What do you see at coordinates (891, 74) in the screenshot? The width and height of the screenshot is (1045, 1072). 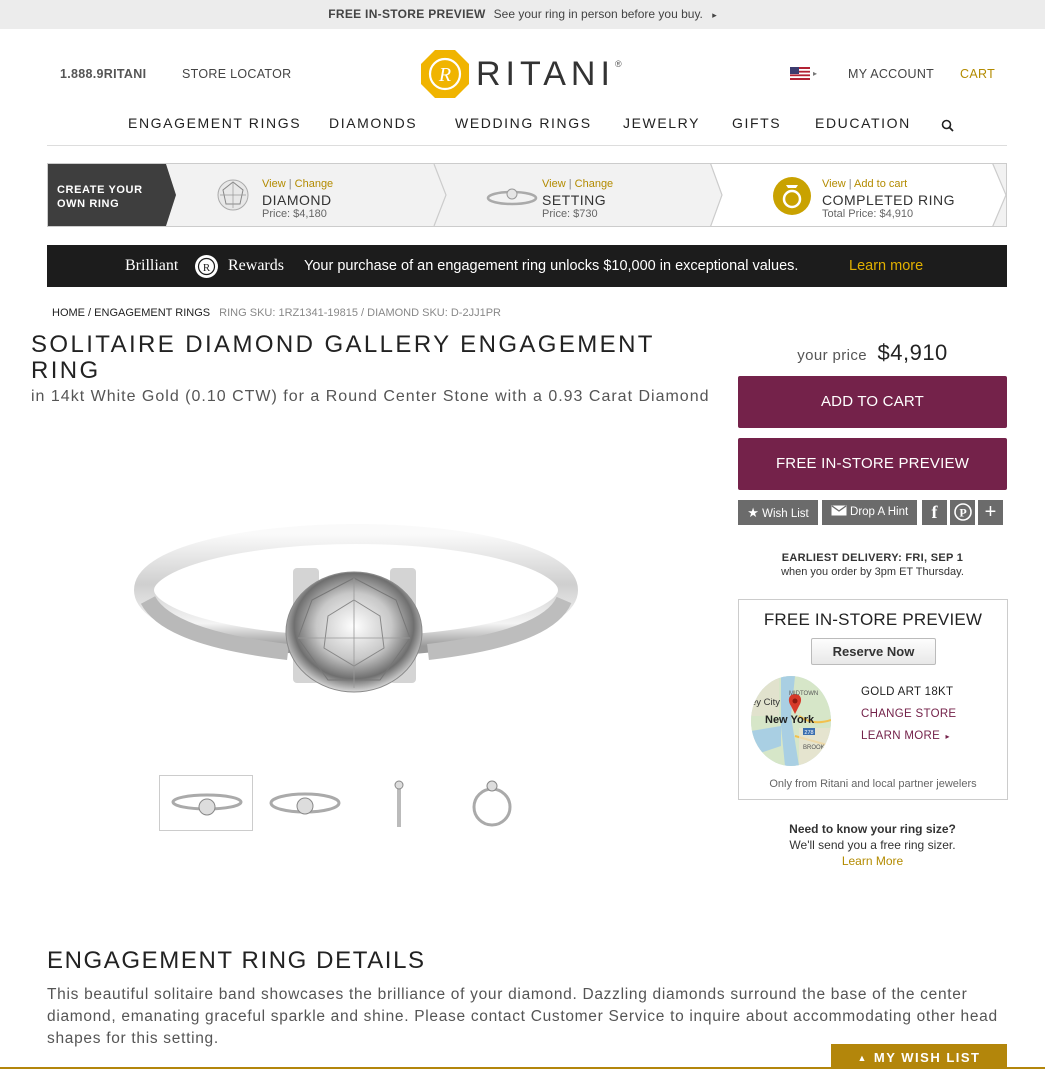 I see `my-account-link: MY ACCOUNT` at bounding box center [891, 74].